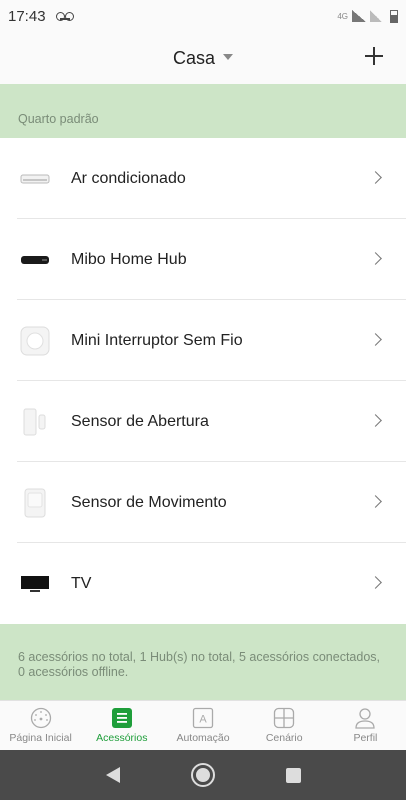 This screenshot has height=800, width=406. What do you see at coordinates (35, 341) in the screenshot?
I see `wireless-switch-icon` at bounding box center [35, 341].